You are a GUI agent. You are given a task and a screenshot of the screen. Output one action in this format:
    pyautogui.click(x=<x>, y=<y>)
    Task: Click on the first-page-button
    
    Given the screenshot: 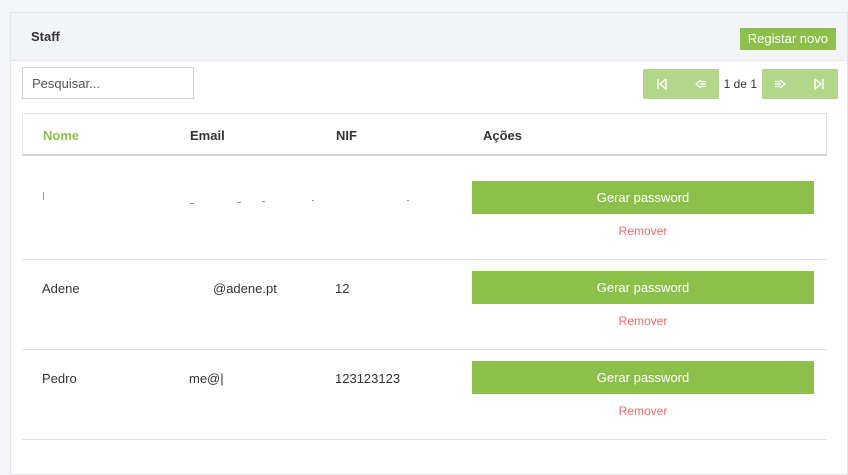 What is the action you would take?
    pyautogui.click(x=661, y=84)
    